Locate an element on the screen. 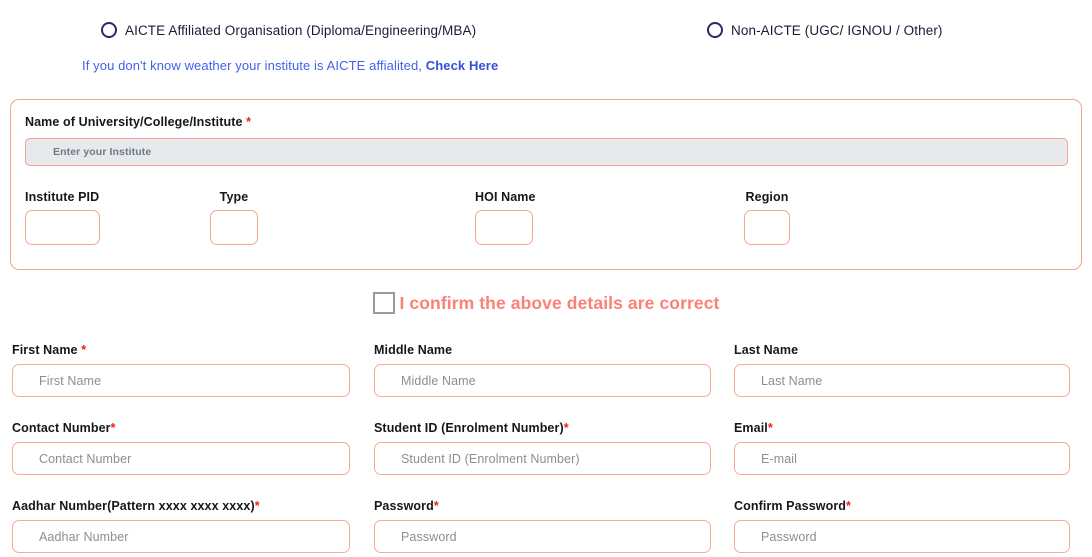  last-name-placeholder: Last Name is located at coordinates (792, 380).